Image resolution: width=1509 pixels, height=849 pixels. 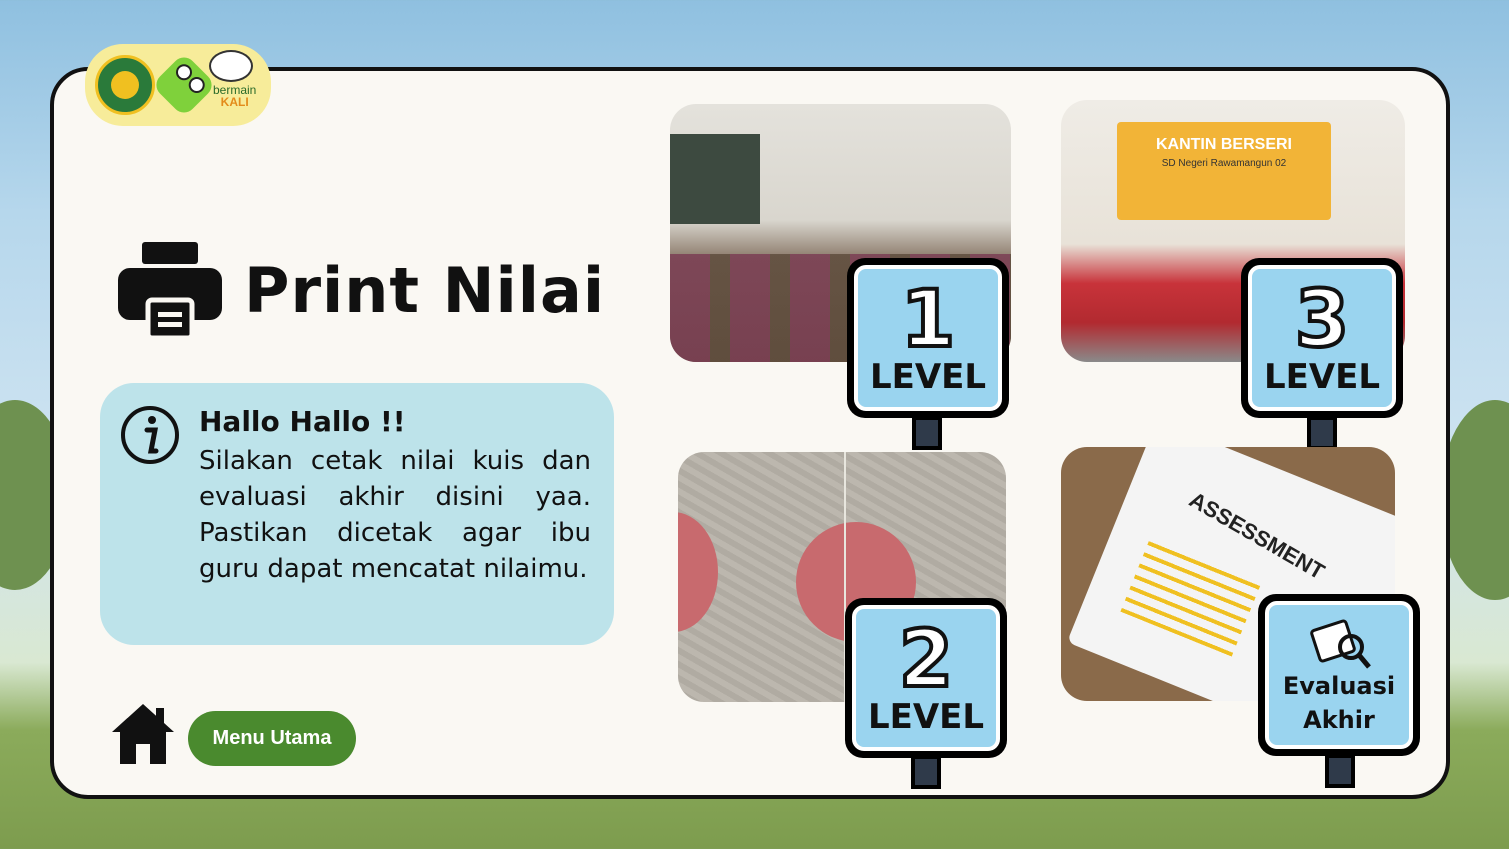 What do you see at coordinates (231, 66) in the screenshot?
I see `thought-bubble-icon` at bounding box center [231, 66].